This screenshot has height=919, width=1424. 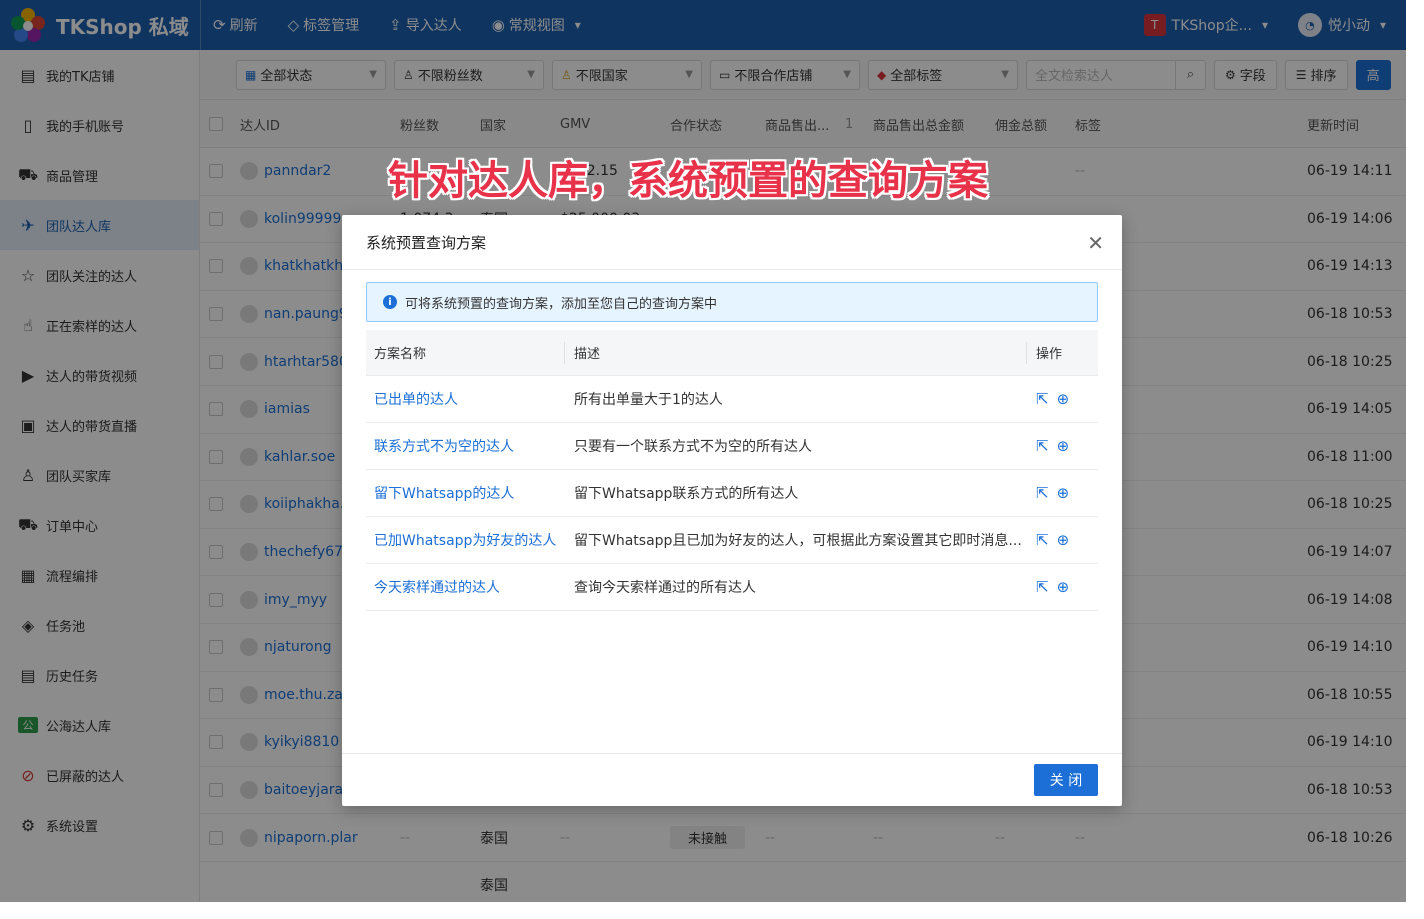 I want to click on preset-name-link: 留下Whatsapp的达人, so click(x=444, y=493).